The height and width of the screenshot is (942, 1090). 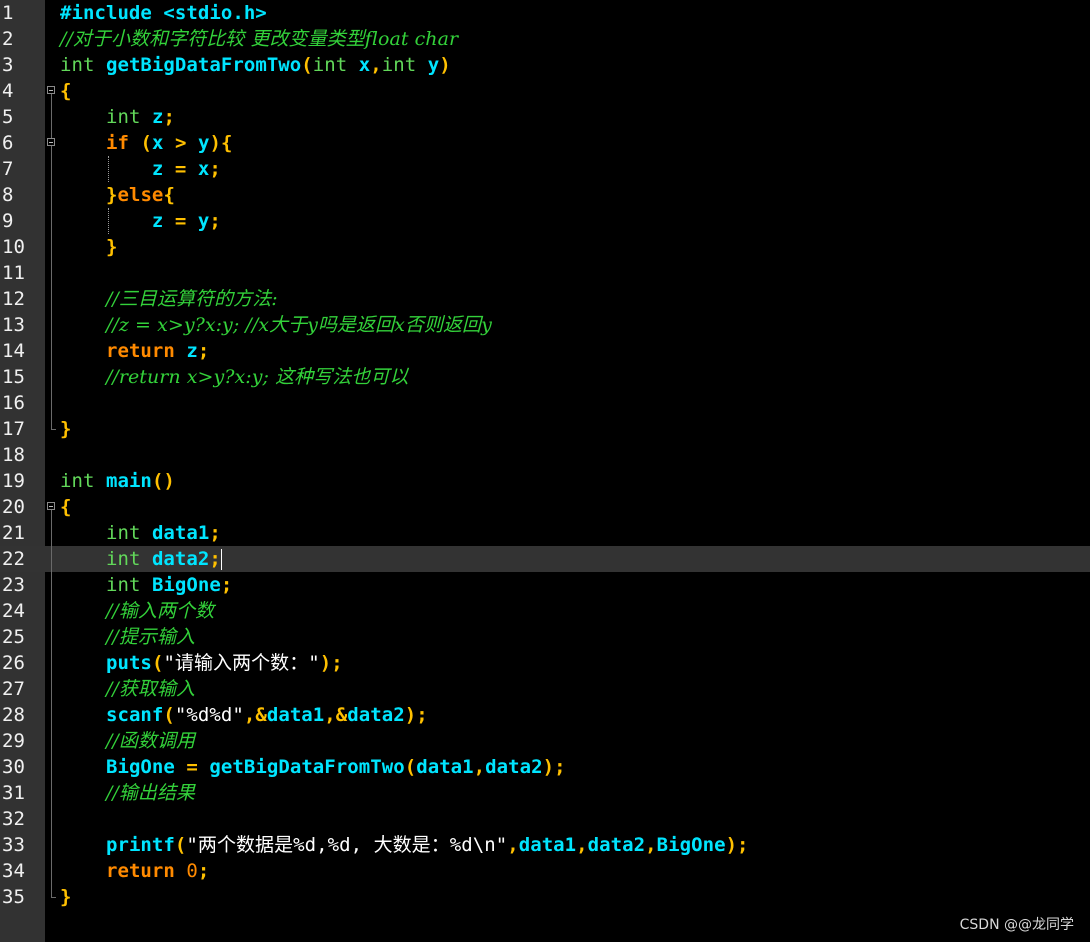 I want to click on identifier-token: data2, so click(x=376, y=715).